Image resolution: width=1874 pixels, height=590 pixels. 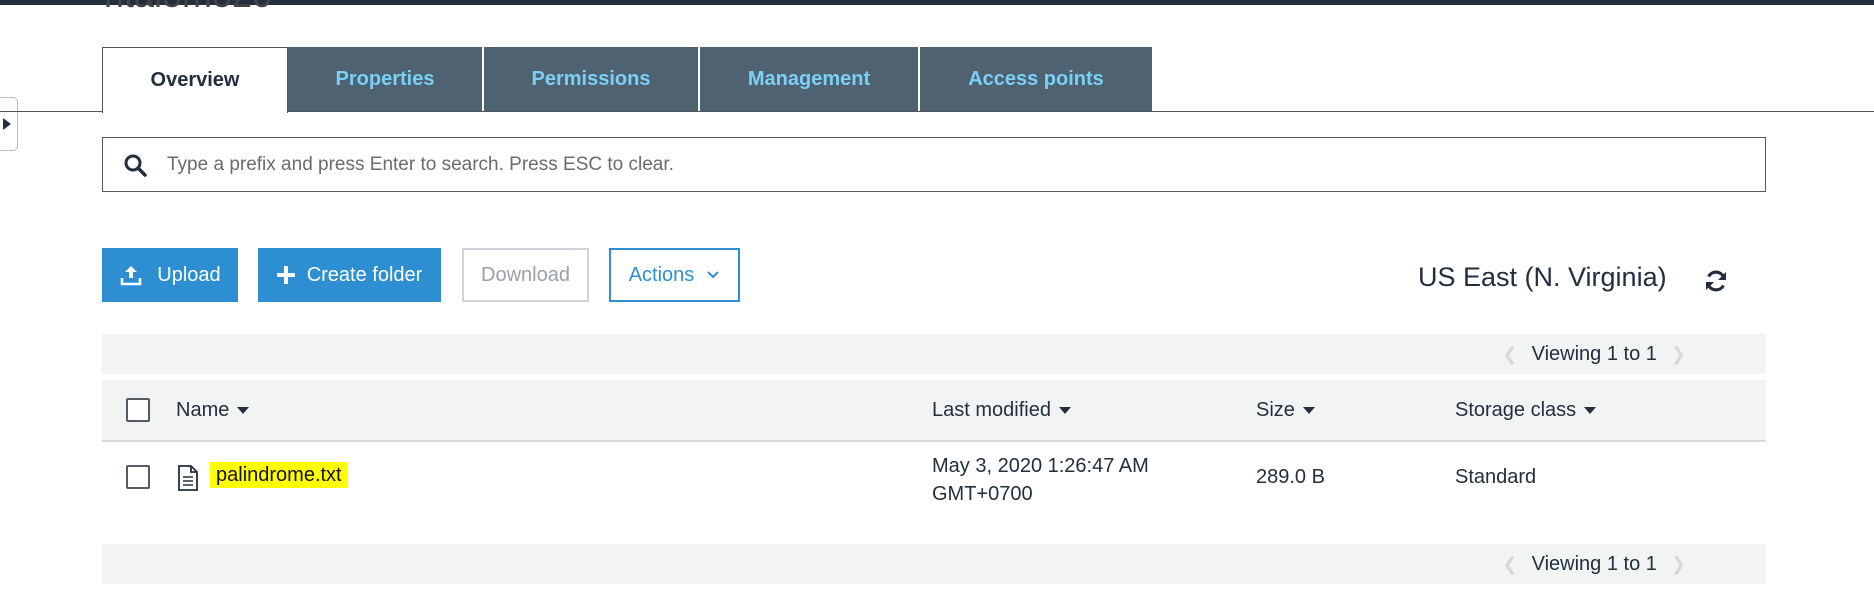 What do you see at coordinates (131, 276) in the screenshot?
I see `upload-icon` at bounding box center [131, 276].